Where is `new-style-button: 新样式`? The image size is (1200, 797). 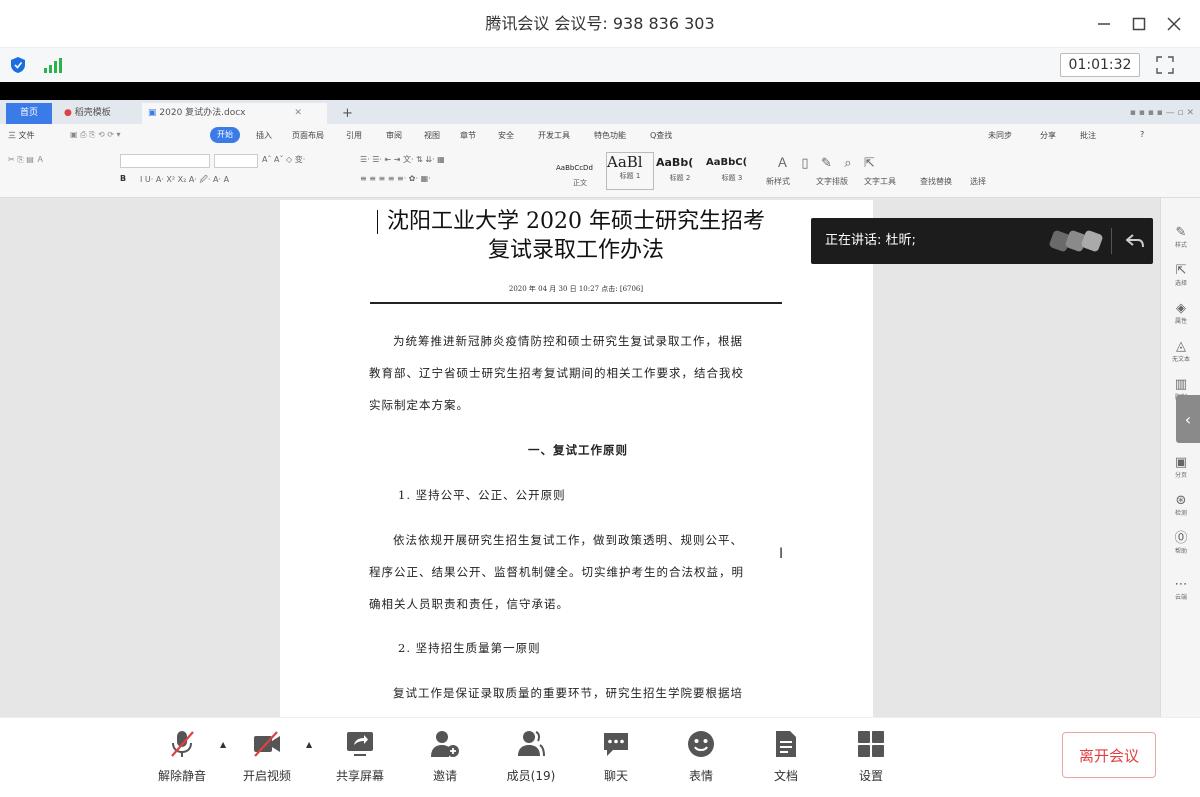
new-style-button: 新样式 is located at coordinates (778, 181).